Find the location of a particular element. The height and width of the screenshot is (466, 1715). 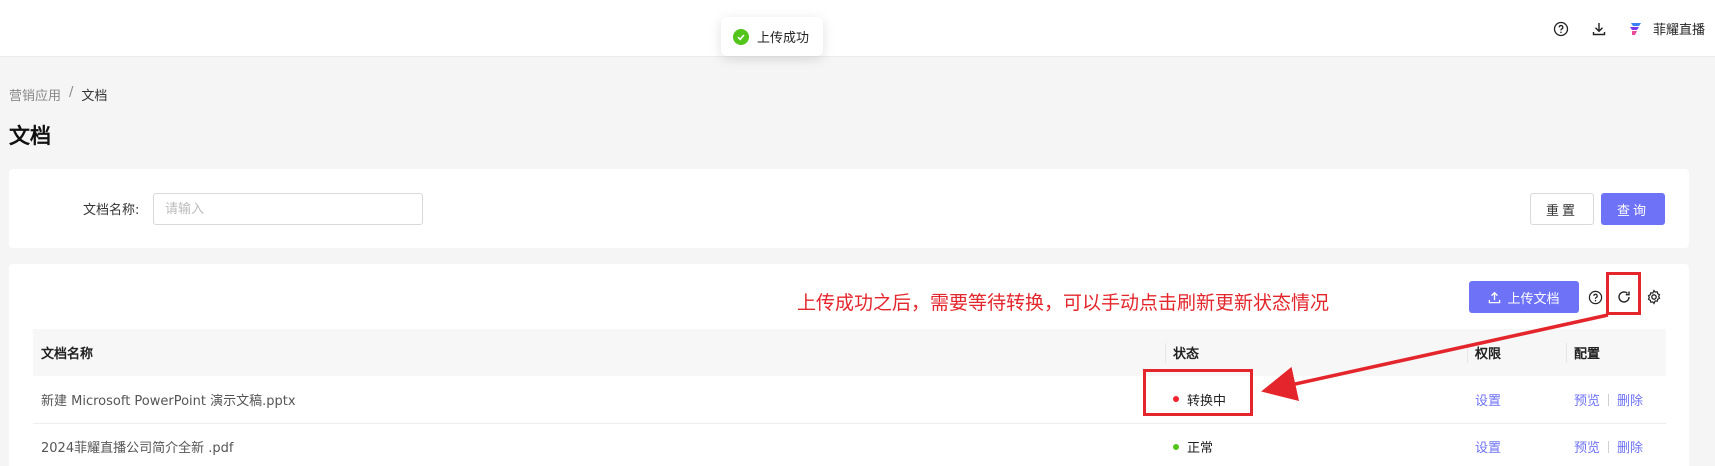

table-header-row: 文档名称 状态 权限 配置 is located at coordinates (849, 352).